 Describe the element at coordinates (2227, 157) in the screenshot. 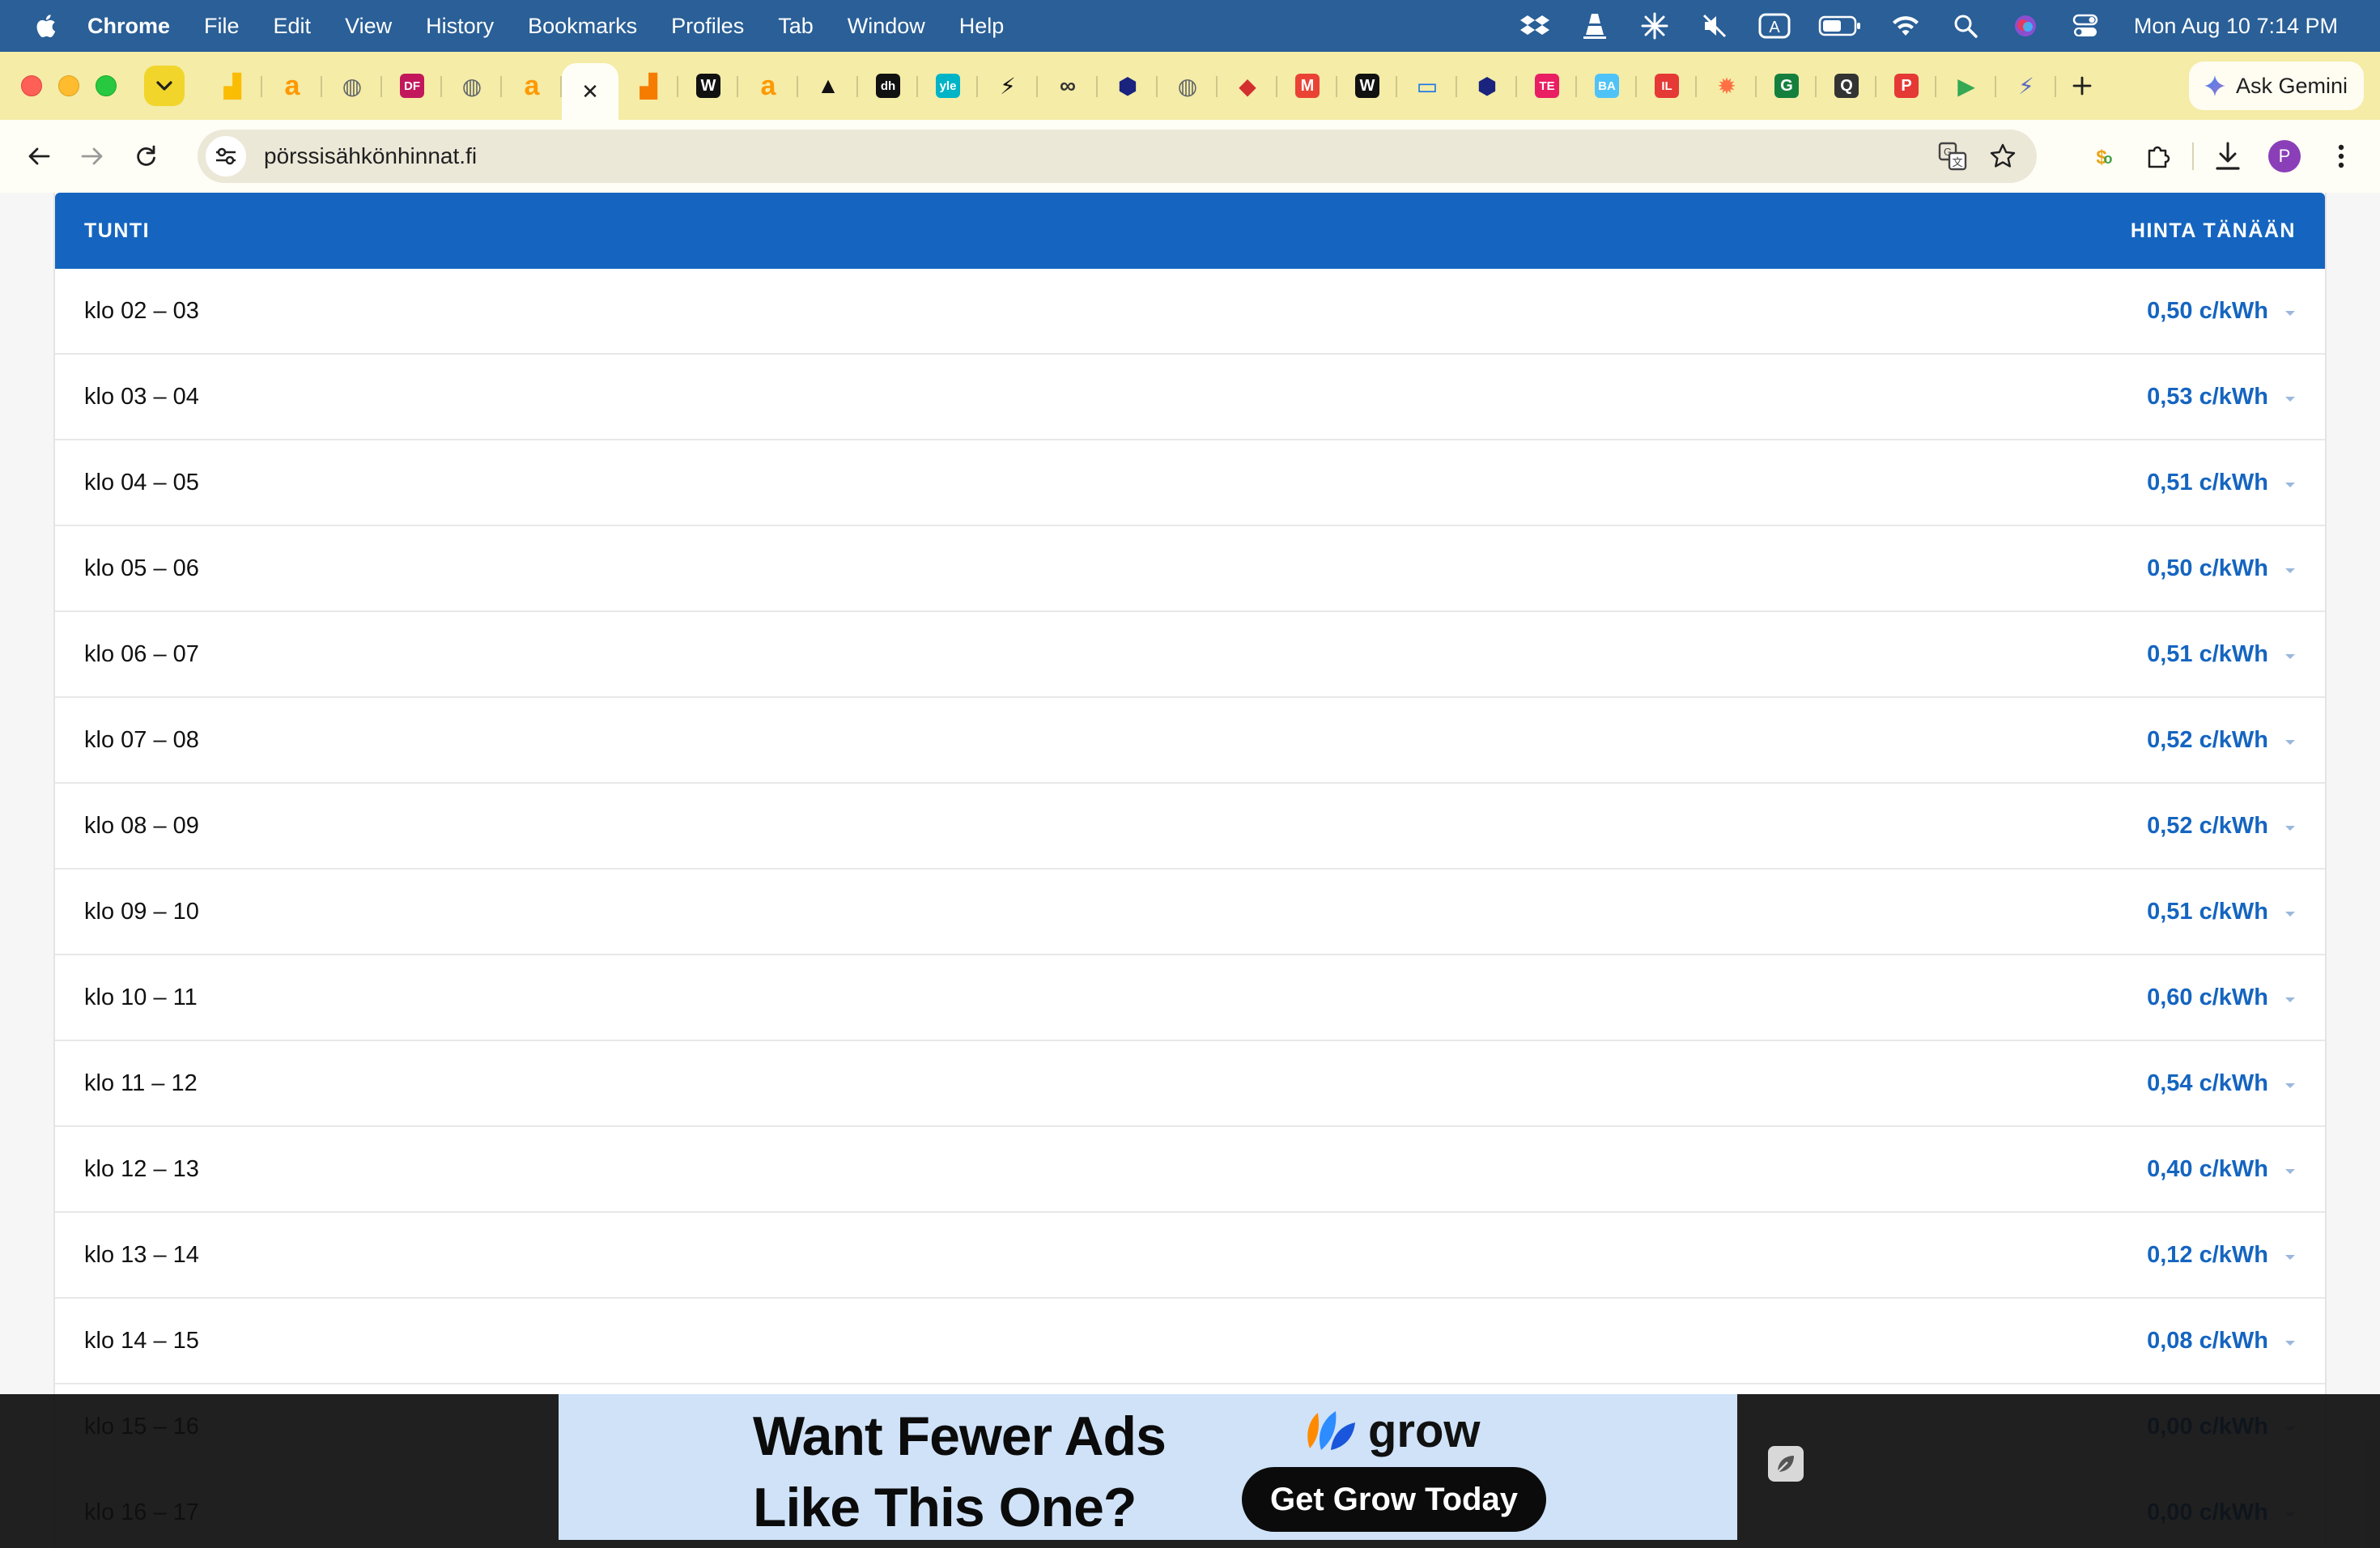

I see `downloads-icon` at that location.